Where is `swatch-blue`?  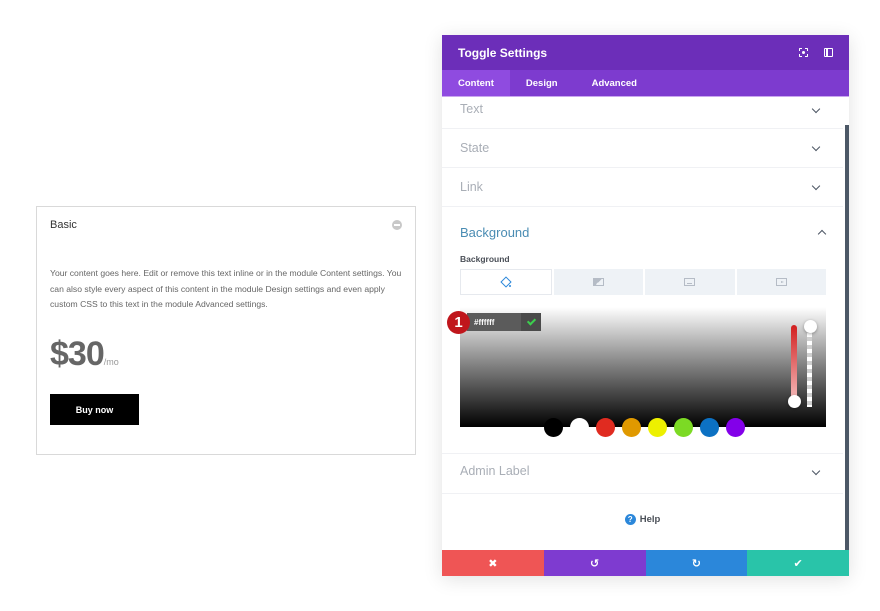 swatch-blue is located at coordinates (709, 427).